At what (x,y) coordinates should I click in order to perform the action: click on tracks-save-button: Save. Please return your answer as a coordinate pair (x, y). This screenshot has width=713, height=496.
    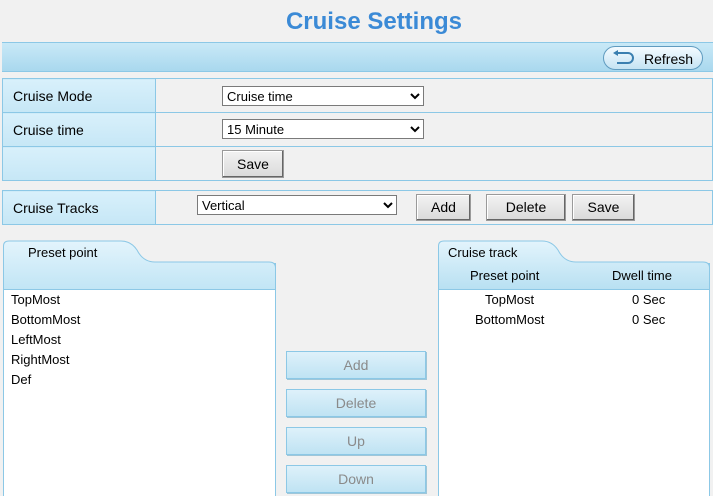
    Looking at the image, I should click on (603, 207).